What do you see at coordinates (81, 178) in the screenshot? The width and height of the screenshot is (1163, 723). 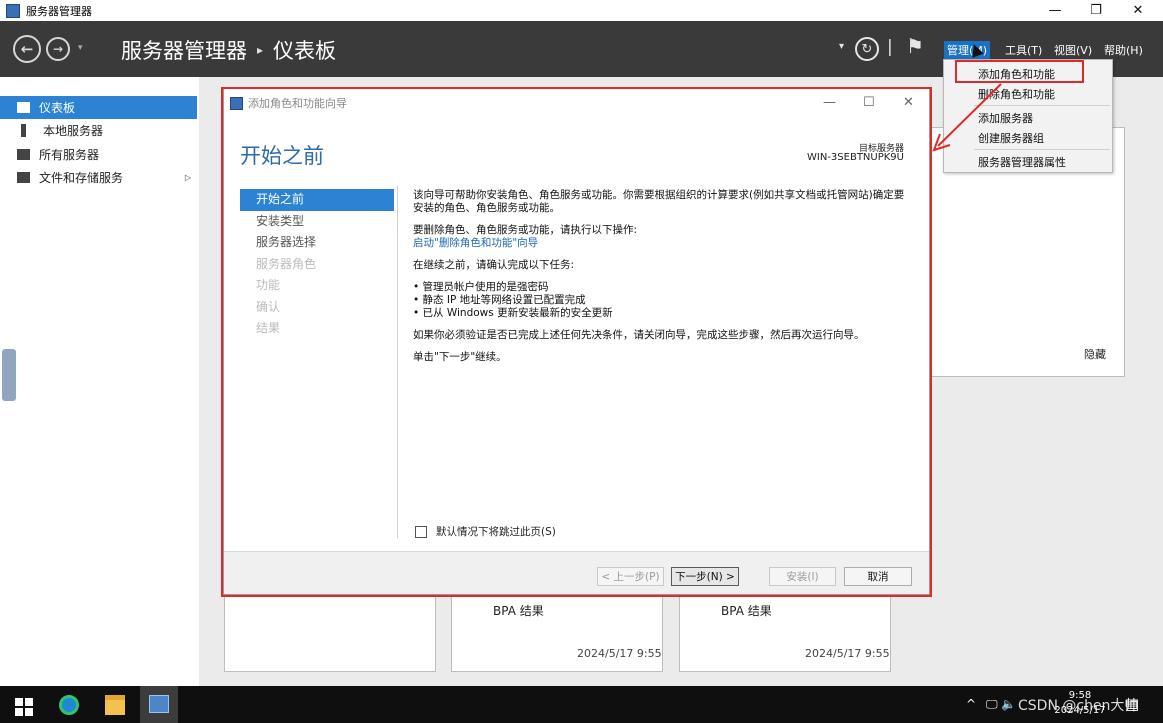 I see `sidebar-item-label: 文件和存储服务` at bounding box center [81, 178].